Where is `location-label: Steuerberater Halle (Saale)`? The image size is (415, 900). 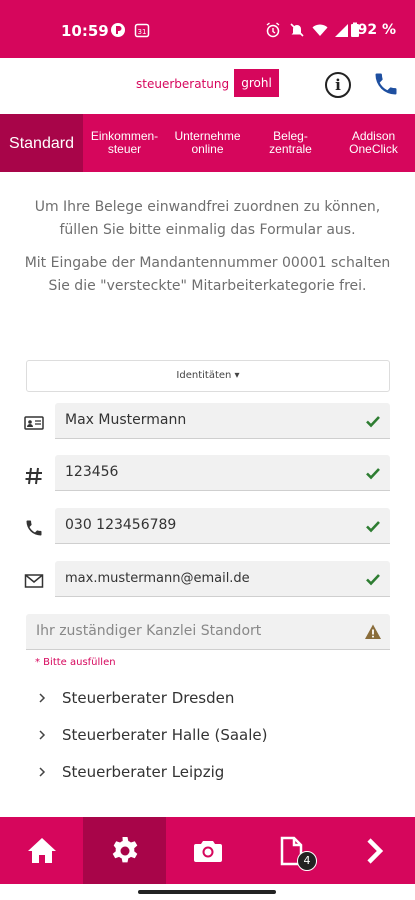
location-label: Steuerberater Halle (Saale) is located at coordinates (165, 735).